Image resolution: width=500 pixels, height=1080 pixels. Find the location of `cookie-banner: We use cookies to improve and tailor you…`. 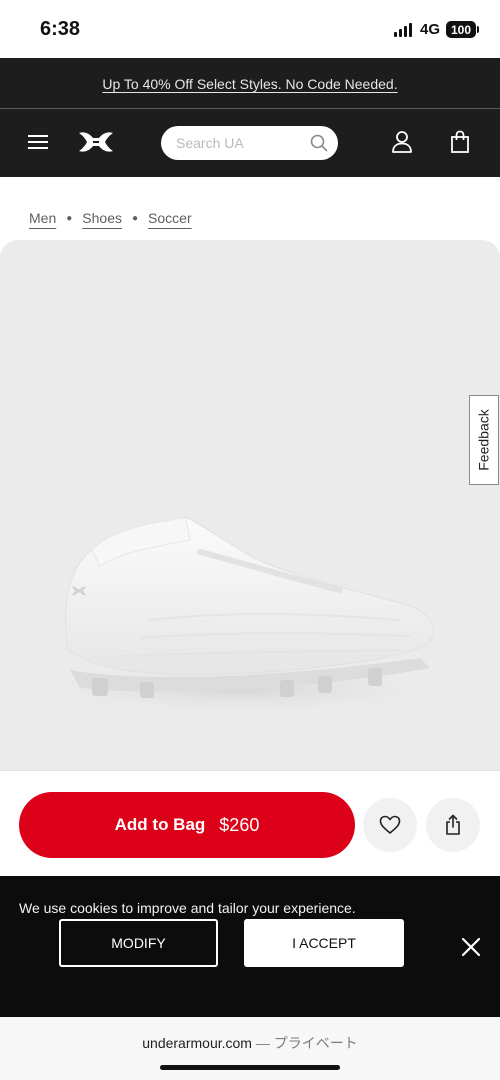

cookie-banner: We use cookies to improve and tailor you… is located at coordinates (250, 946).